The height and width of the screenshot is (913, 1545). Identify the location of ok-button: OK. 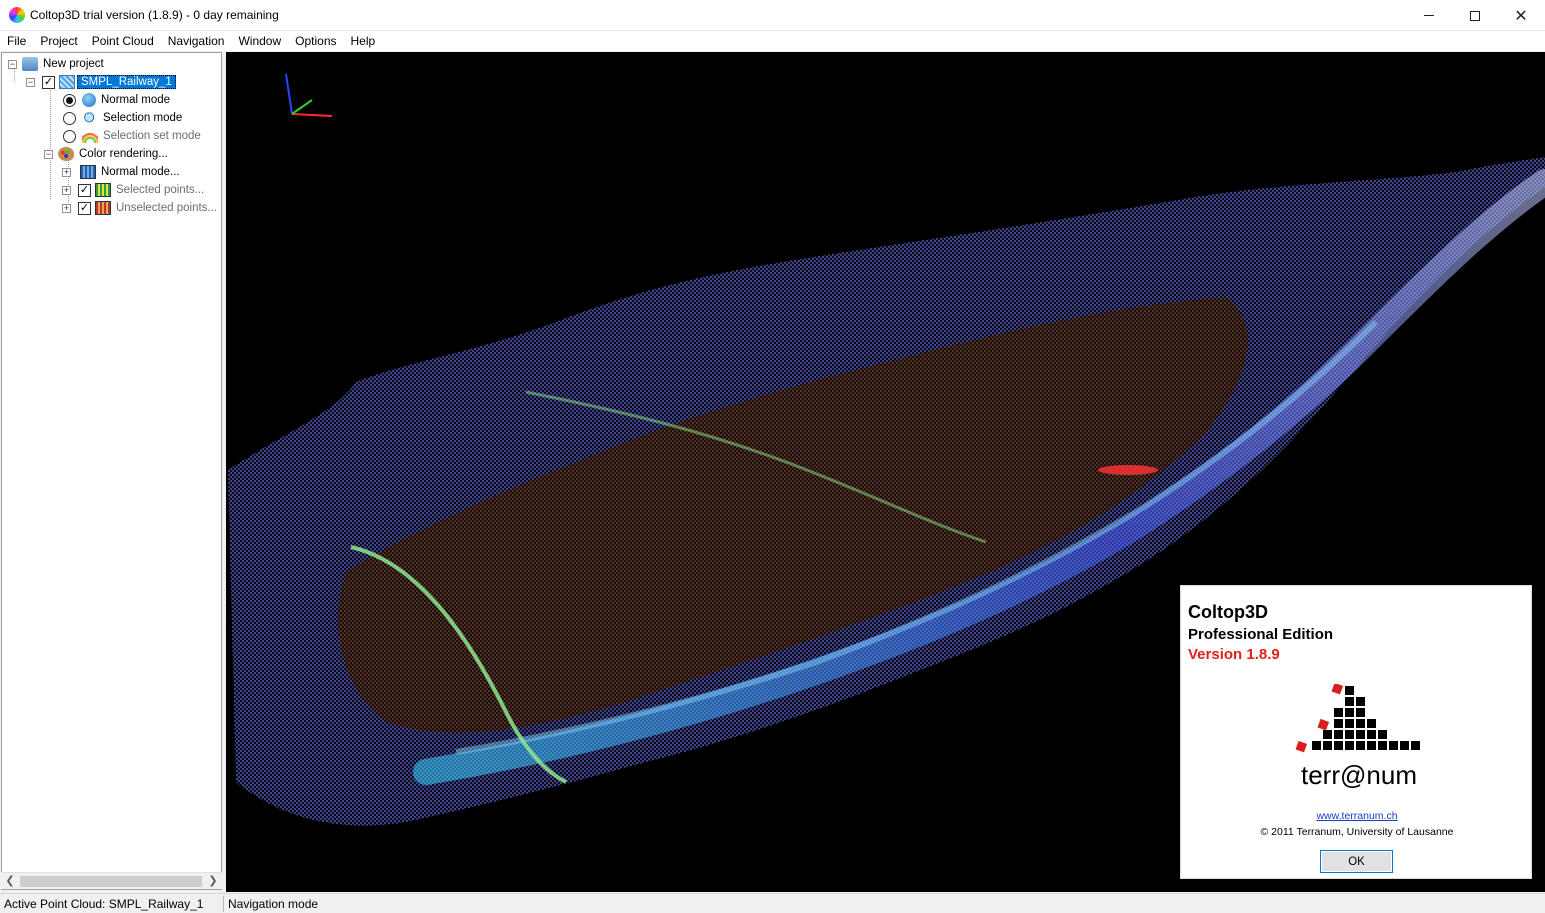
(1356, 861).